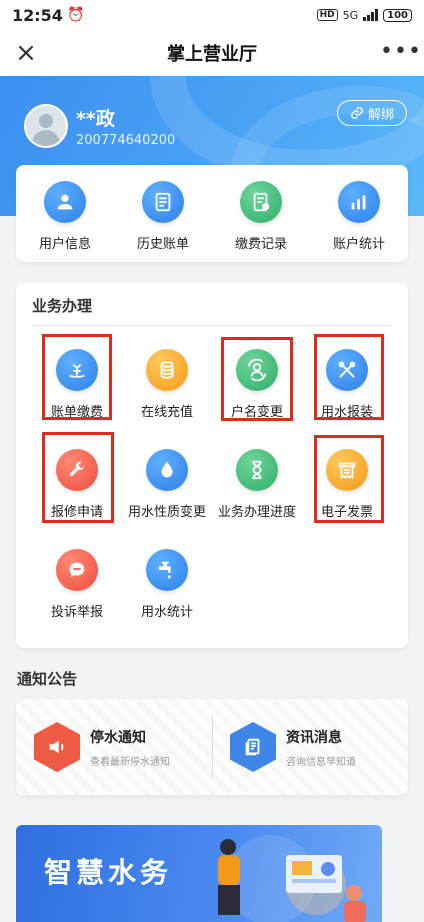 The image size is (424, 922). I want to click on unbind-button: 解绑, so click(372, 113).